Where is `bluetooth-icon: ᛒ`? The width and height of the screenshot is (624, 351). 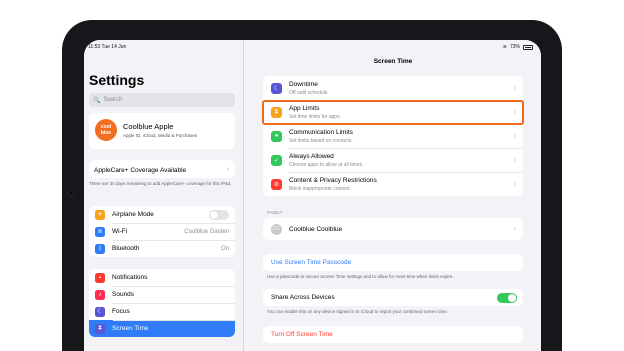 bluetooth-icon: ᛒ is located at coordinates (100, 248).